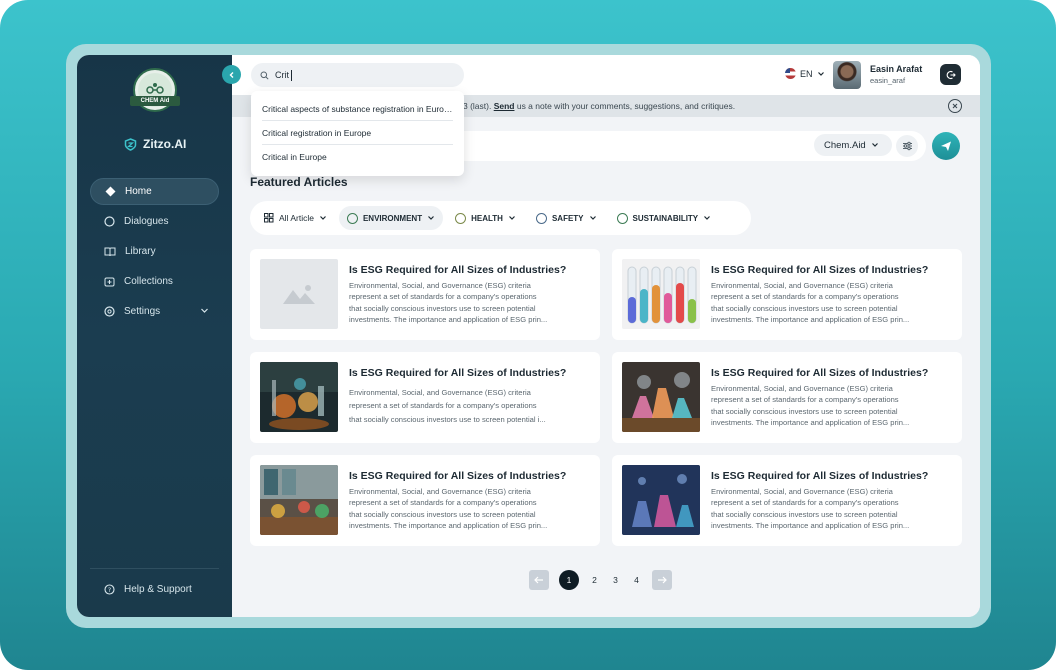  I want to click on category-health: HEALTH, so click(485, 218).